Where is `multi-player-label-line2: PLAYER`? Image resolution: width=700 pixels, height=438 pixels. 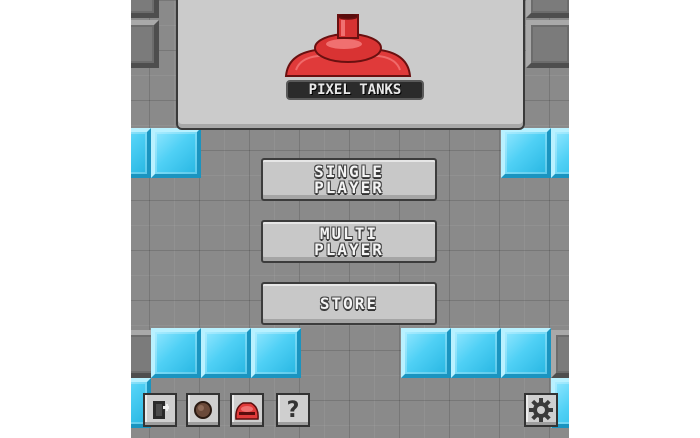 multi-player-label-line2: PLAYER is located at coordinates (349, 249).